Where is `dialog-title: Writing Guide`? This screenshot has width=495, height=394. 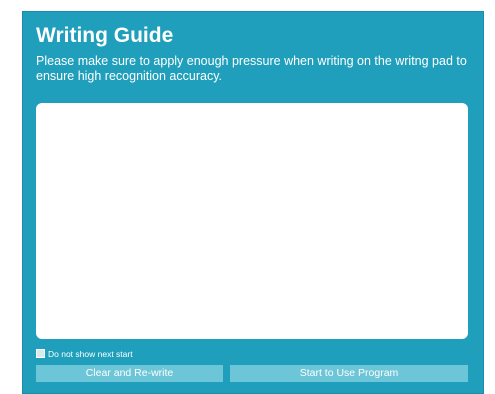 dialog-title: Writing Guide is located at coordinates (105, 35).